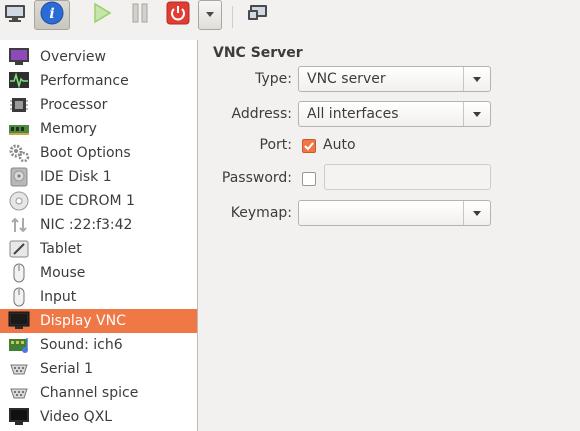  What do you see at coordinates (19, 369) in the screenshot?
I see `serial-icon` at bounding box center [19, 369].